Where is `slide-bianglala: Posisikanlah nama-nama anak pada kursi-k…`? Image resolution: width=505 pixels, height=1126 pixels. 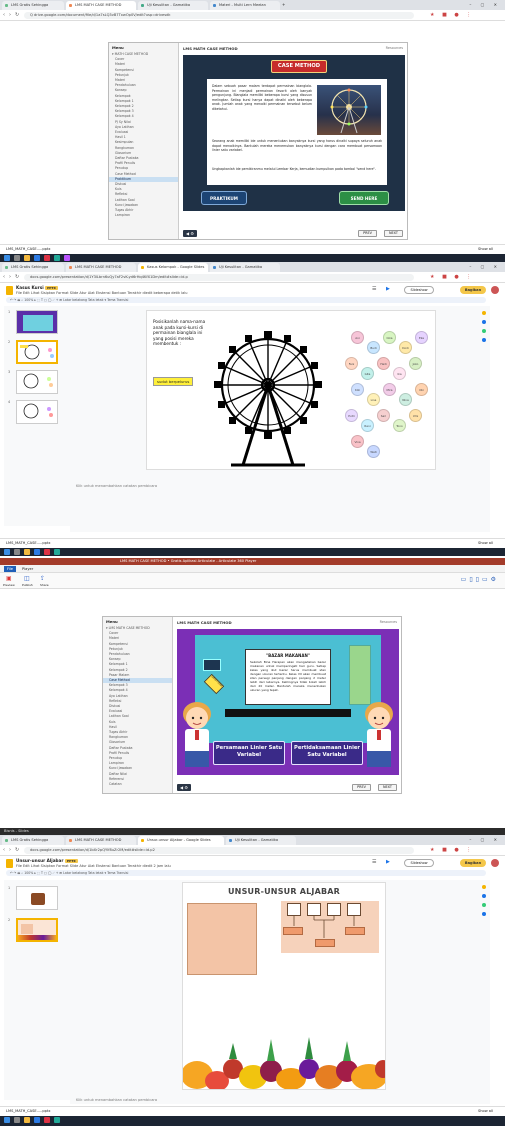 slide-bianglala: Posisikanlah nama-nama anak pada kursi-k… is located at coordinates (291, 390).